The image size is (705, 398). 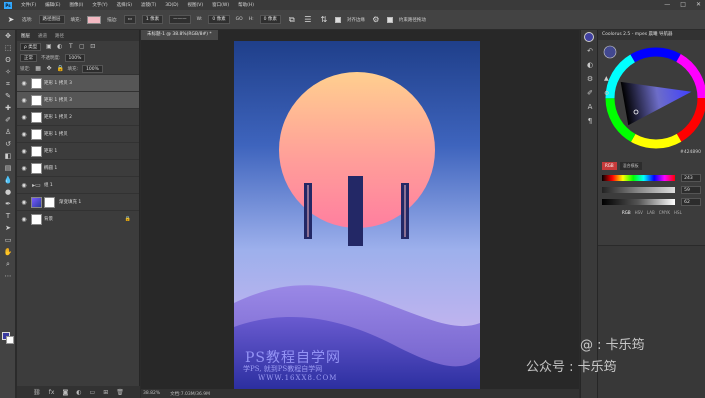 I want to click on red-slider-track, so click(x=639, y=177).